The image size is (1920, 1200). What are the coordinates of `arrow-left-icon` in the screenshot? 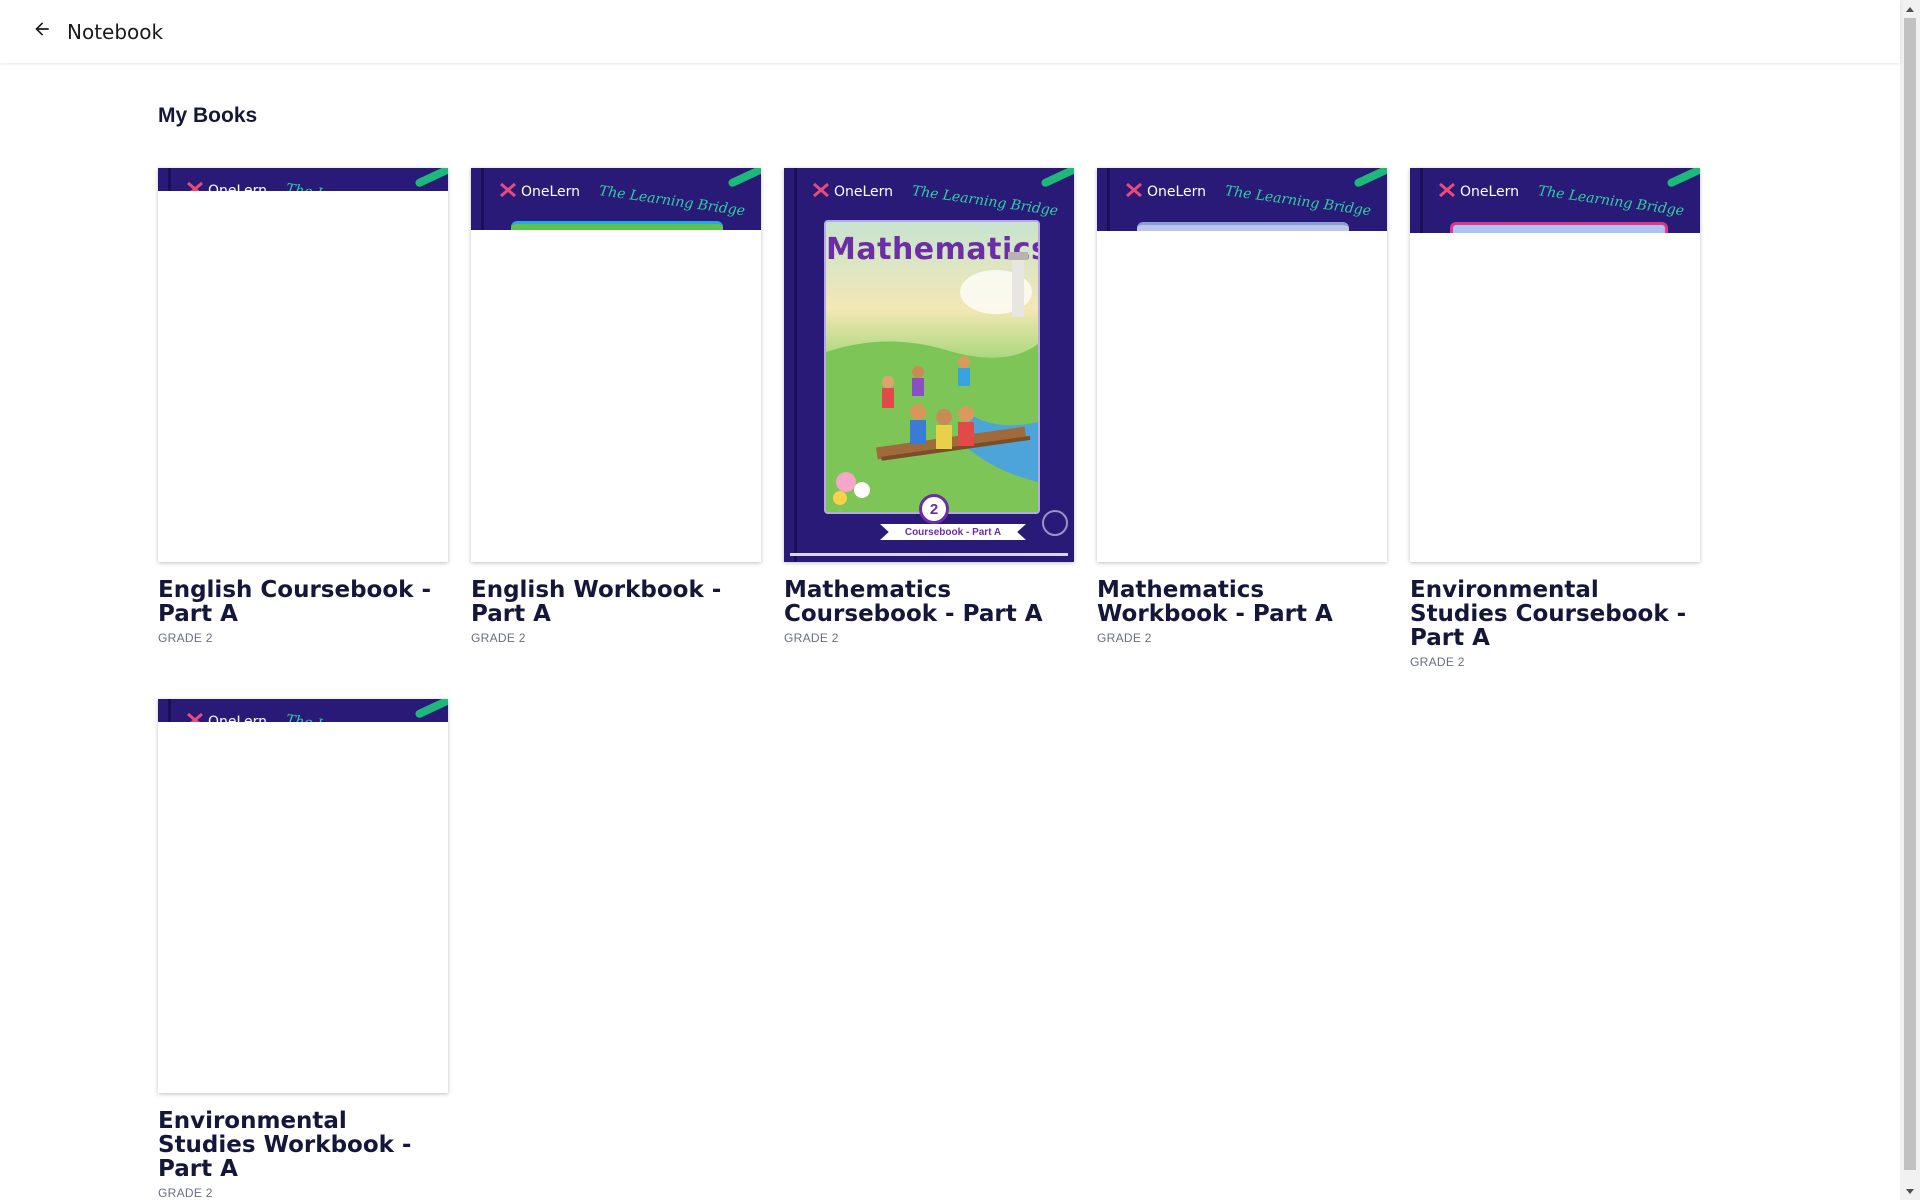 It's located at (42, 31).